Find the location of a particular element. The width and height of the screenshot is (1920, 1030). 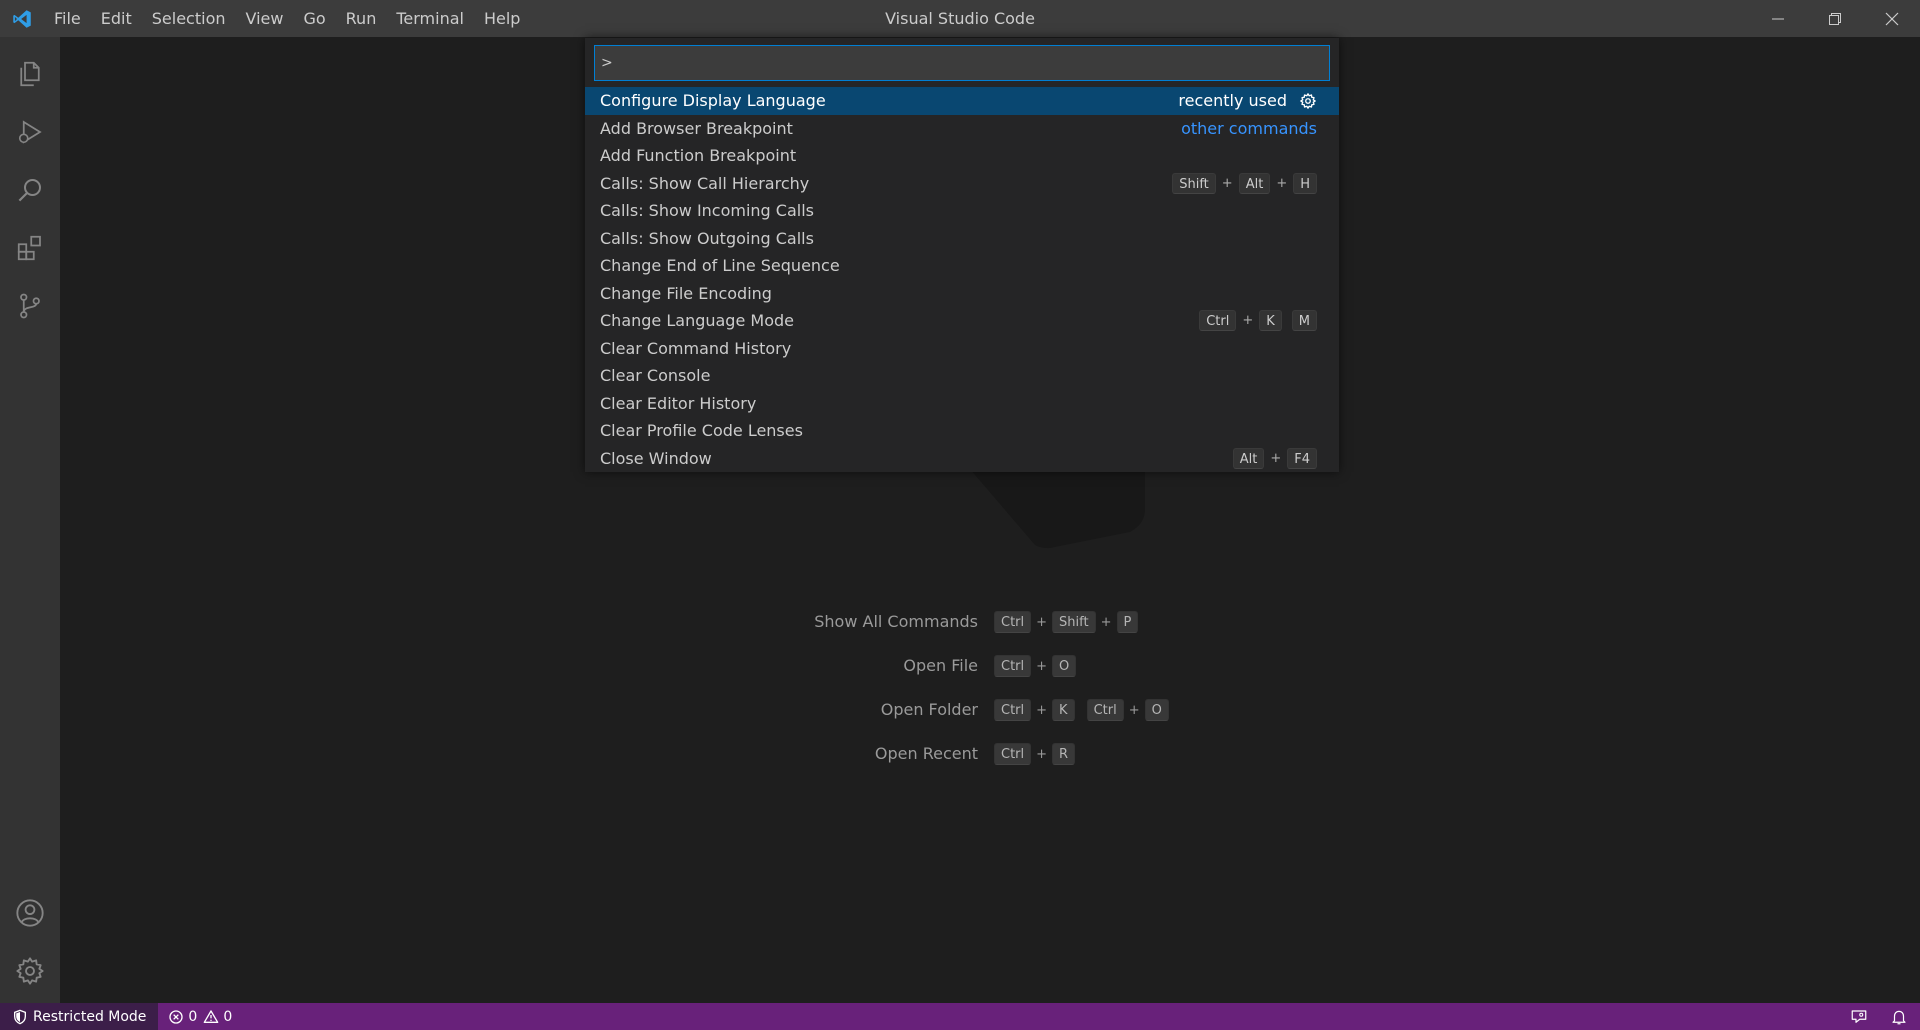

palette-item-label: Change Language Mode is located at coordinates (697, 321).